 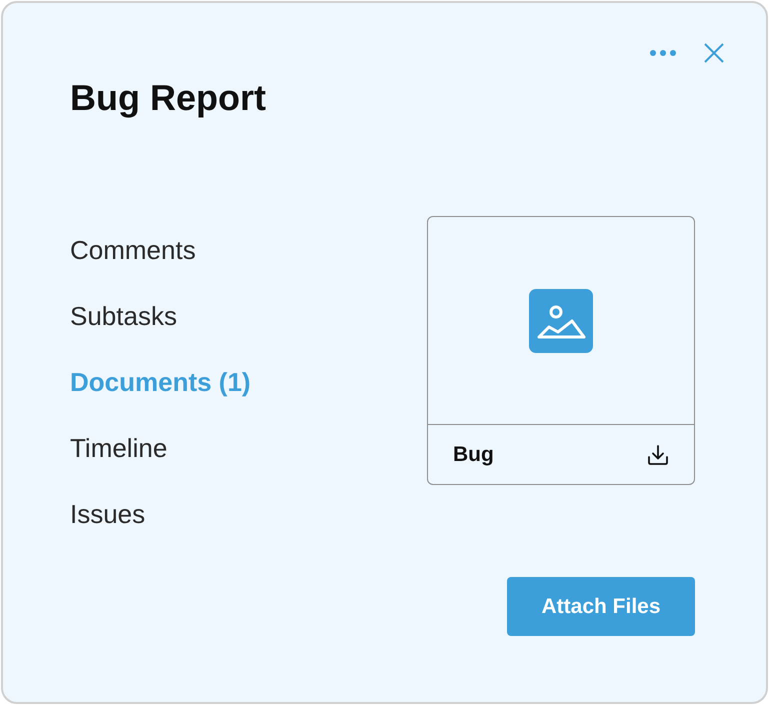 I want to click on download-icon, so click(x=658, y=455).